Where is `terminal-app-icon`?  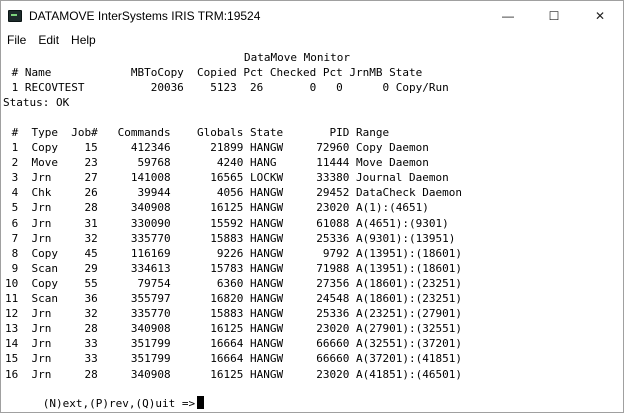 terminal-app-icon is located at coordinates (15, 16).